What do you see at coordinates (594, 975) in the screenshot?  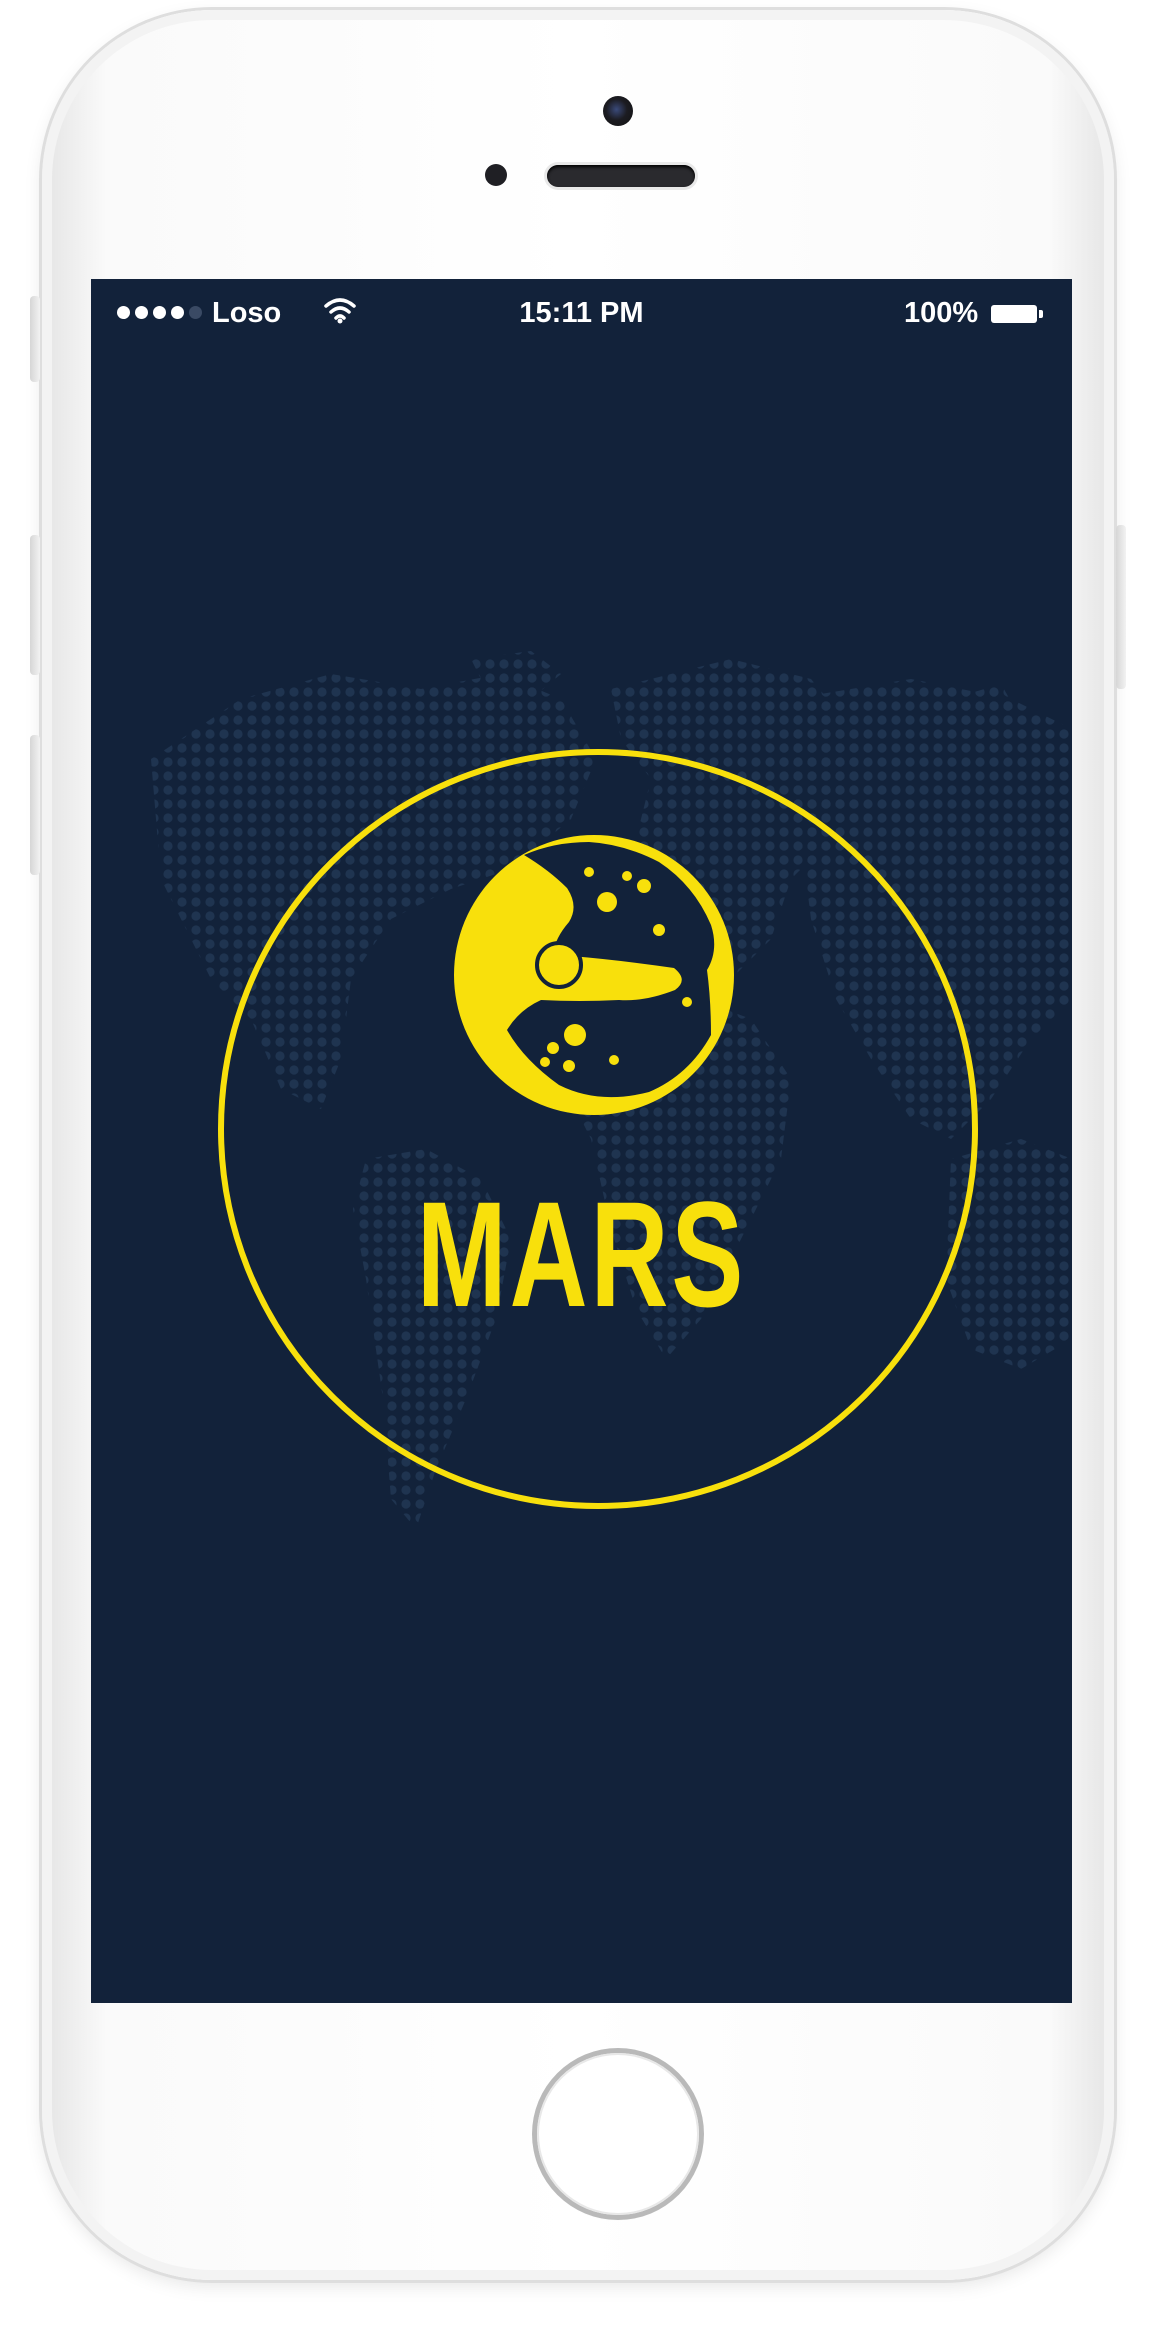 I see `mars-planet-icon` at bounding box center [594, 975].